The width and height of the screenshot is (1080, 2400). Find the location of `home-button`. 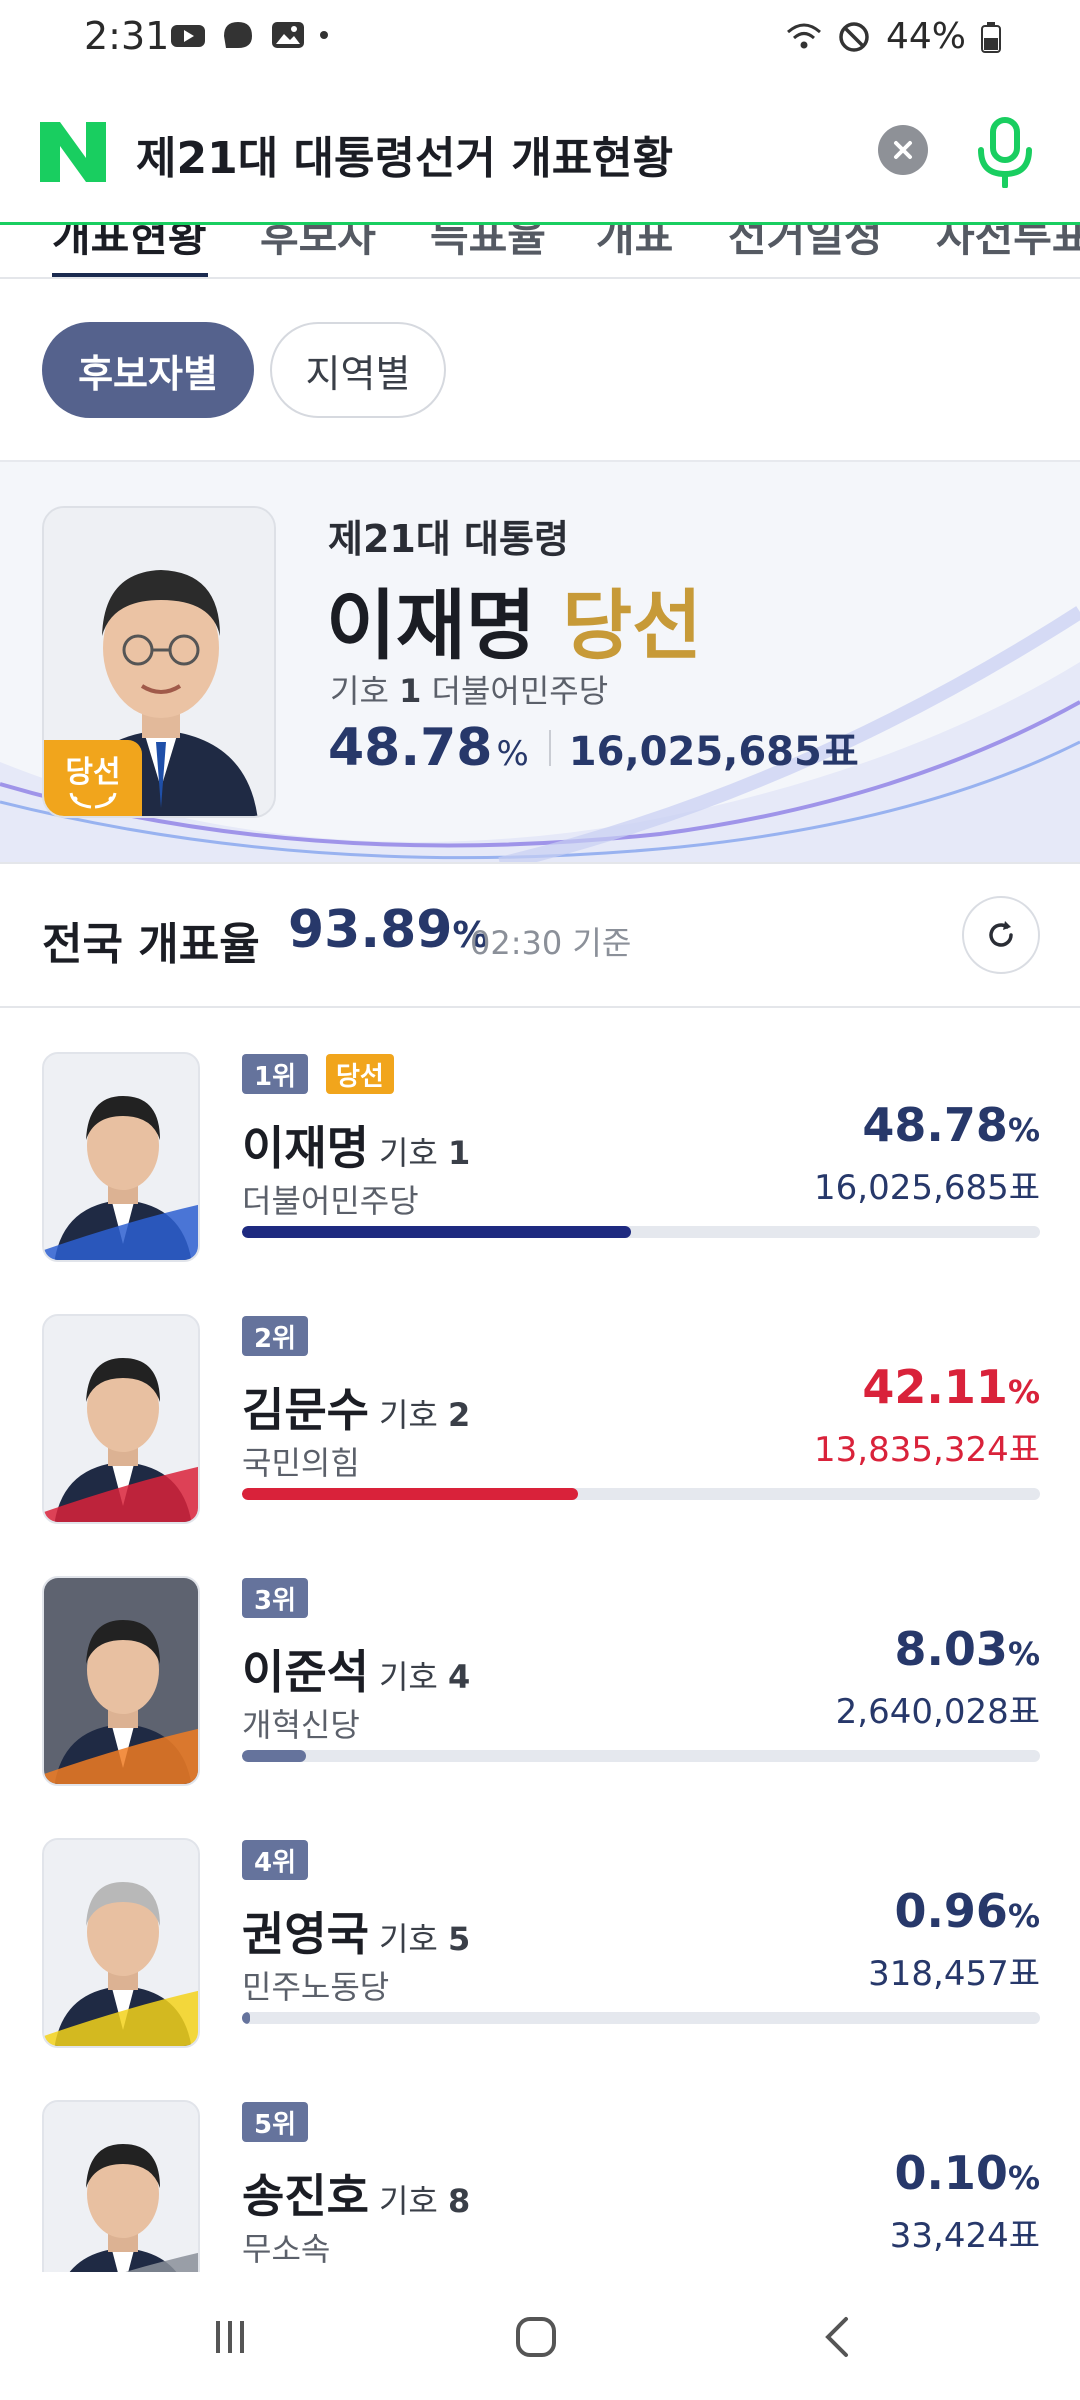

home-button is located at coordinates (536, 2337).